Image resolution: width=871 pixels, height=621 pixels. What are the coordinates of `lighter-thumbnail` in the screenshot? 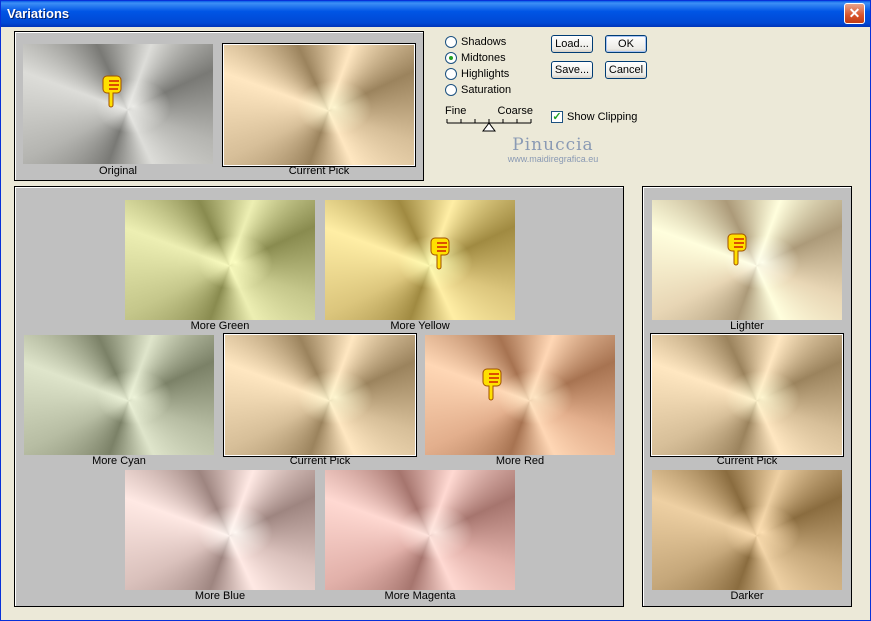 It's located at (747, 260).